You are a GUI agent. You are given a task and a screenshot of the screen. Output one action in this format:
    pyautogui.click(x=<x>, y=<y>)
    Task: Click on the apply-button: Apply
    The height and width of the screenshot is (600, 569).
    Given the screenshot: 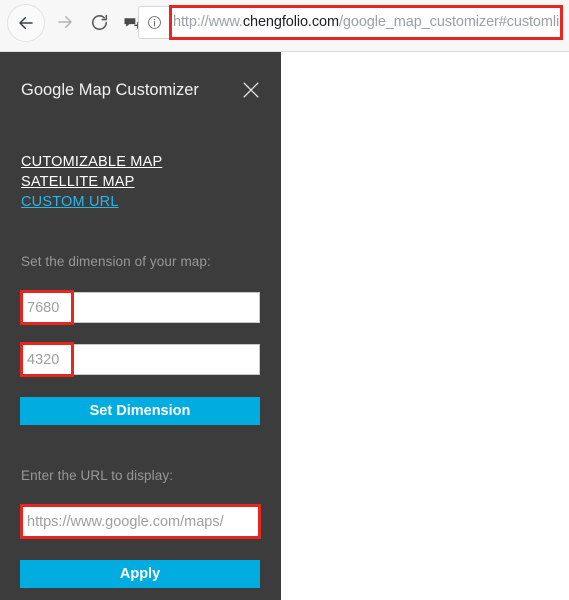 What is the action you would take?
    pyautogui.click(x=140, y=574)
    